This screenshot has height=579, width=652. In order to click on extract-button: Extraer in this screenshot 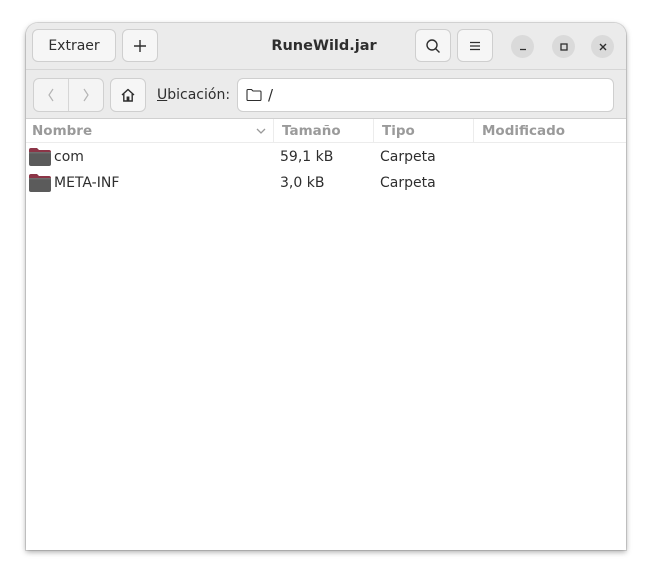, I will do `click(74, 45)`.